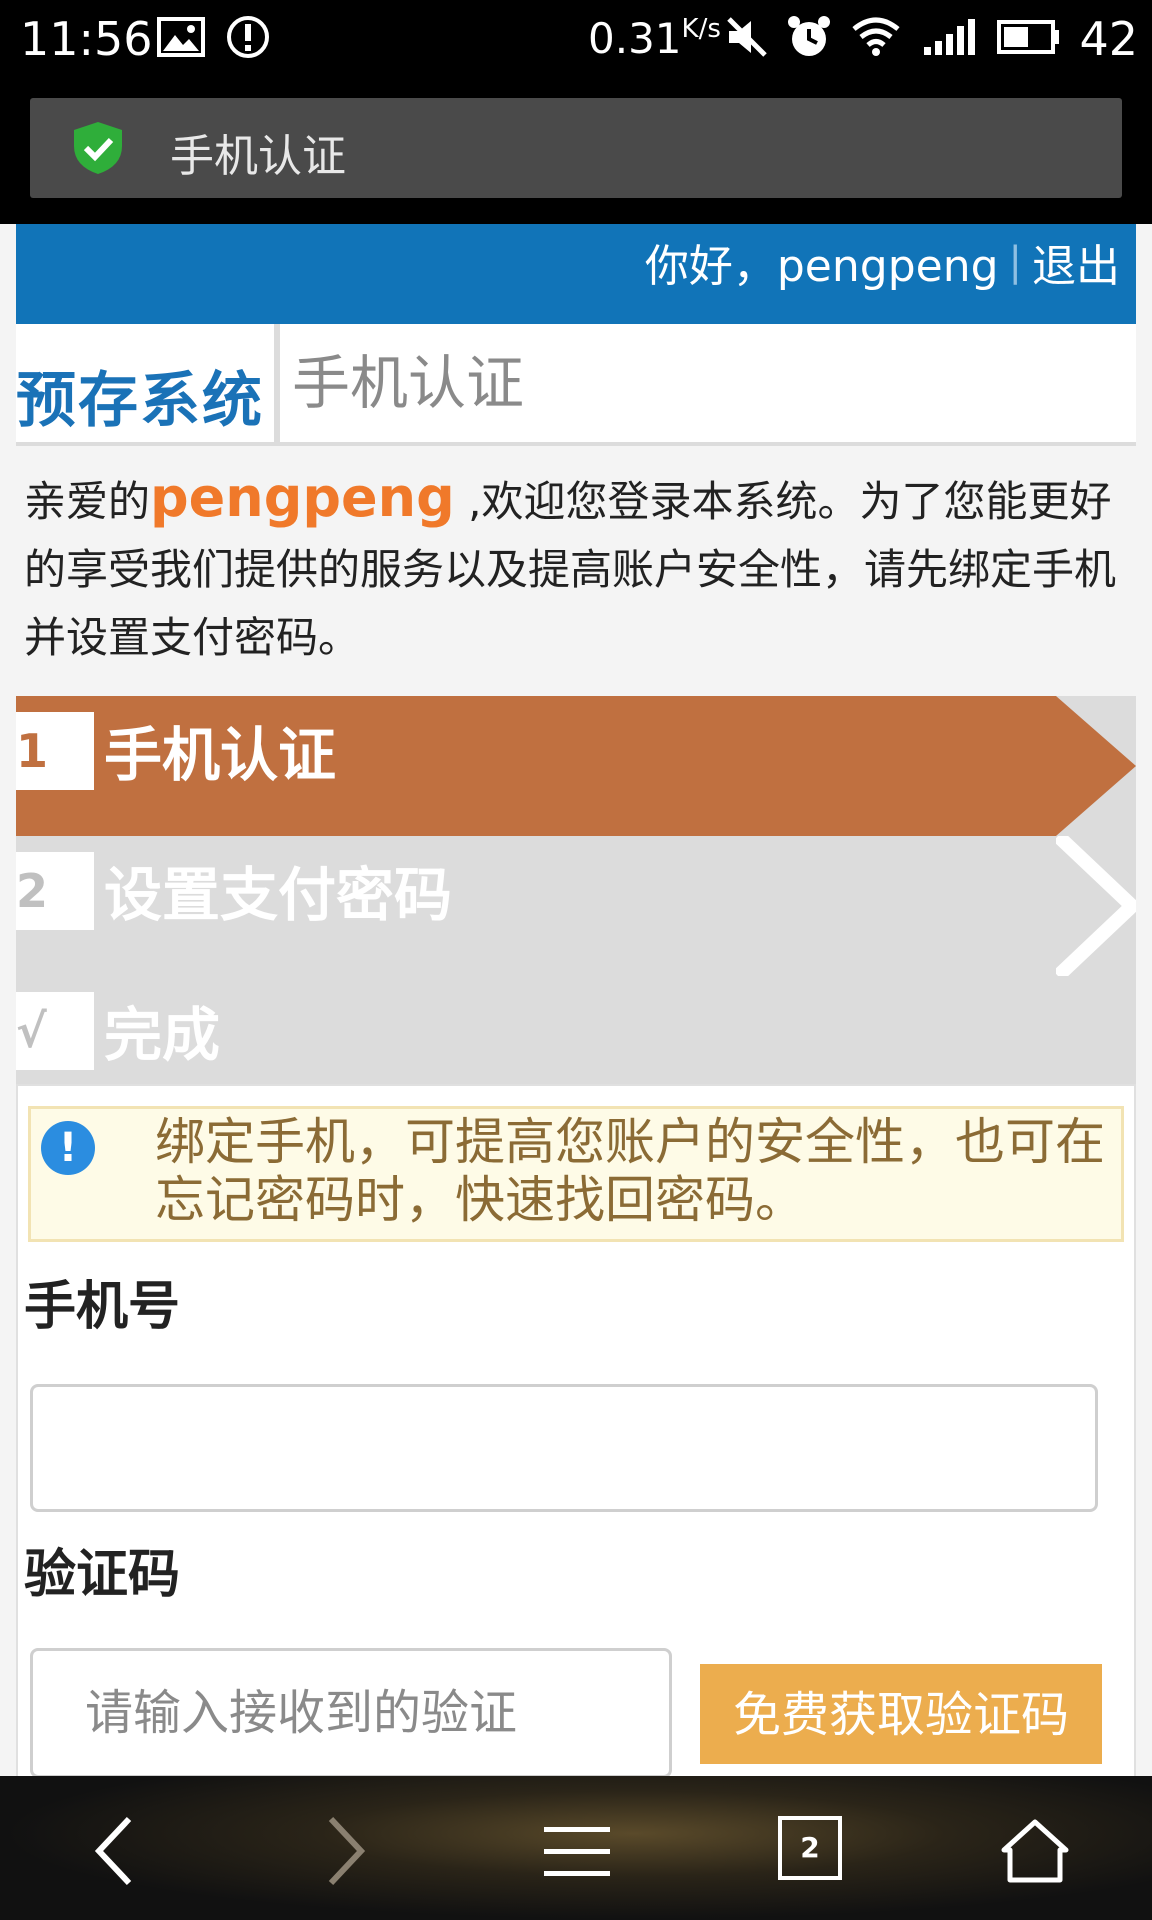 This screenshot has width=1152, height=1920. I want to click on battery-level: 42, so click(1108, 39).